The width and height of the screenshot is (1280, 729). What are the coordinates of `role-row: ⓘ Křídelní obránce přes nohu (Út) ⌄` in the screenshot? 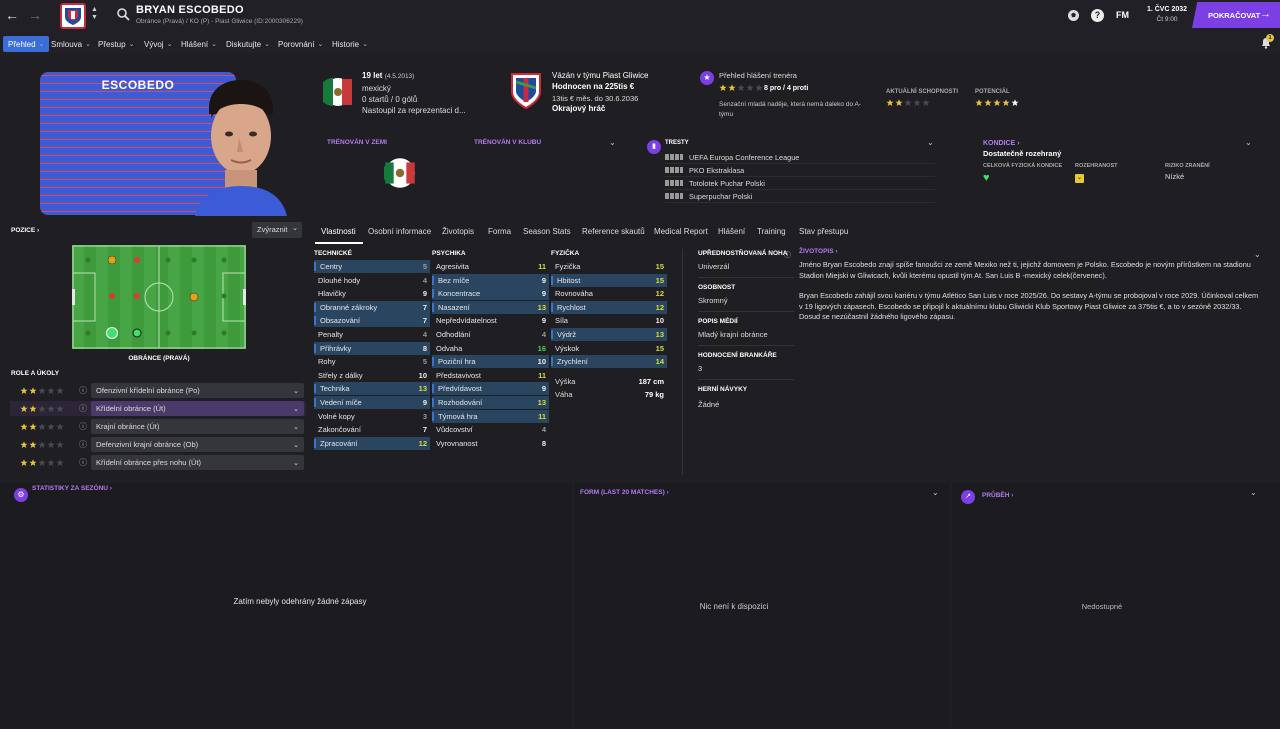 It's located at (158, 462).